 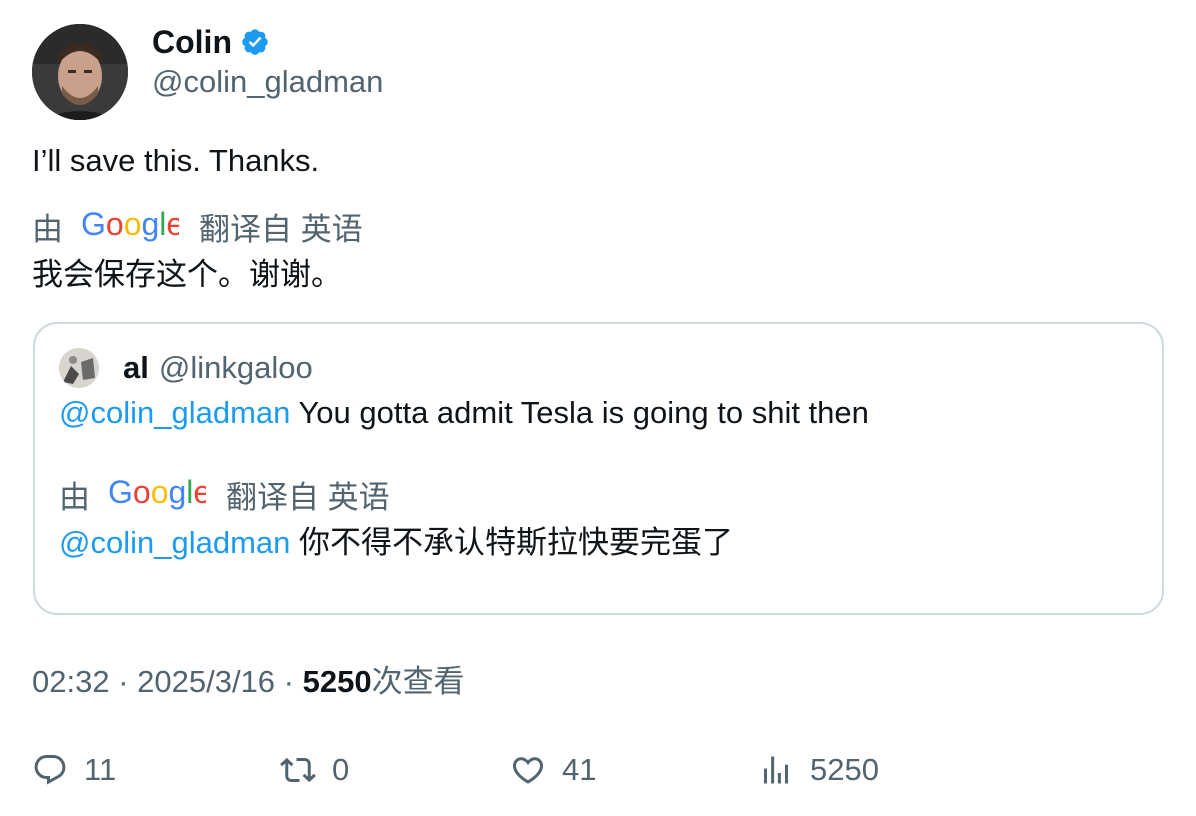 What do you see at coordinates (50, 770) in the screenshot?
I see `reply-icon` at bounding box center [50, 770].